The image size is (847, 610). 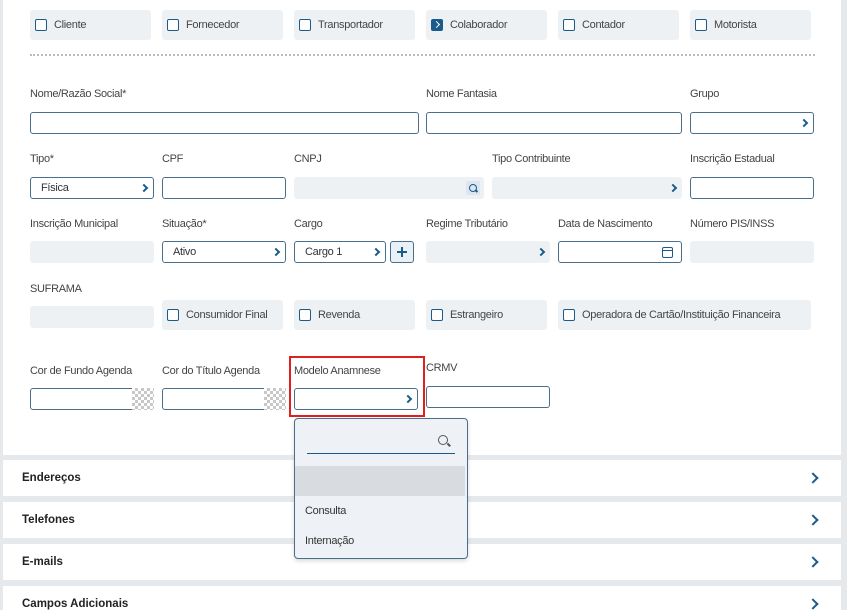 What do you see at coordinates (173, 159) in the screenshot?
I see `cpf-label: CPF` at bounding box center [173, 159].